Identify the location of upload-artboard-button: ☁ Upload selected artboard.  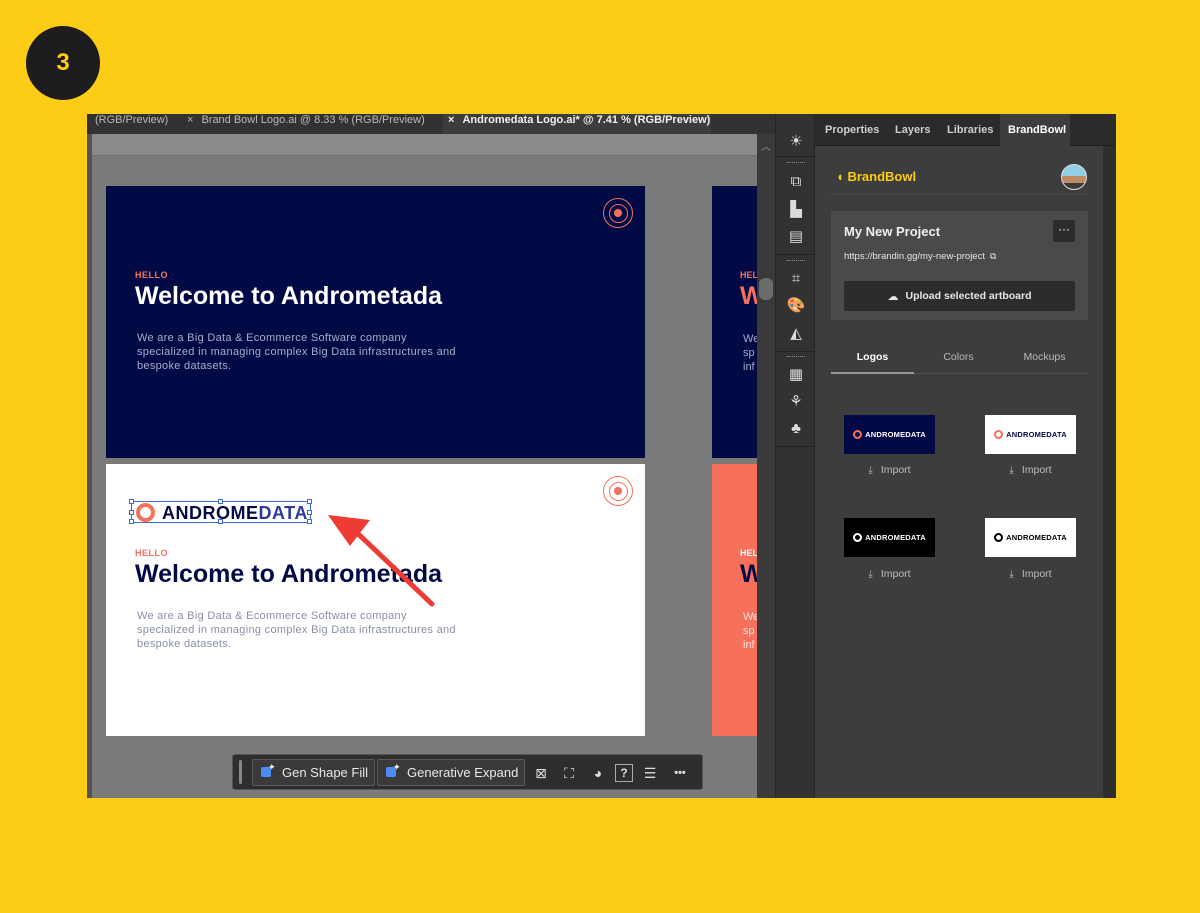
(959, 296).